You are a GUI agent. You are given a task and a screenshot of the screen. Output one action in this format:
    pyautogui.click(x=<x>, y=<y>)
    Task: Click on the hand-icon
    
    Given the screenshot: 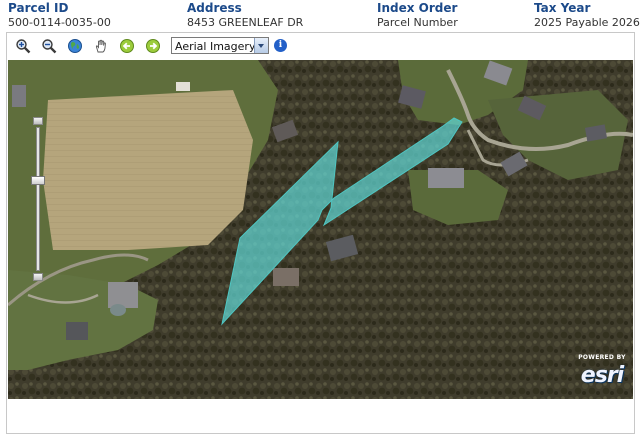 What is the action you would take?
    pyautogui.click(x=100, y=46)
    